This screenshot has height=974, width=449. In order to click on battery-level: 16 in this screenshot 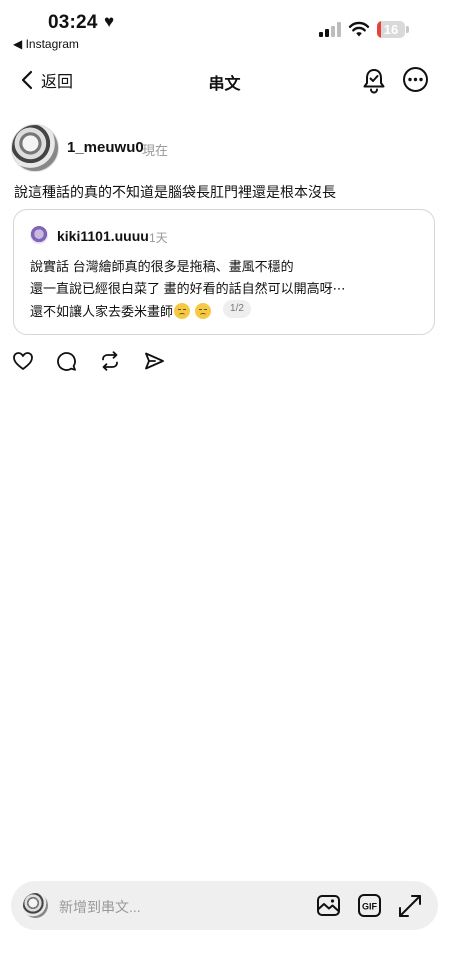, I will do `click(391, 29)`.